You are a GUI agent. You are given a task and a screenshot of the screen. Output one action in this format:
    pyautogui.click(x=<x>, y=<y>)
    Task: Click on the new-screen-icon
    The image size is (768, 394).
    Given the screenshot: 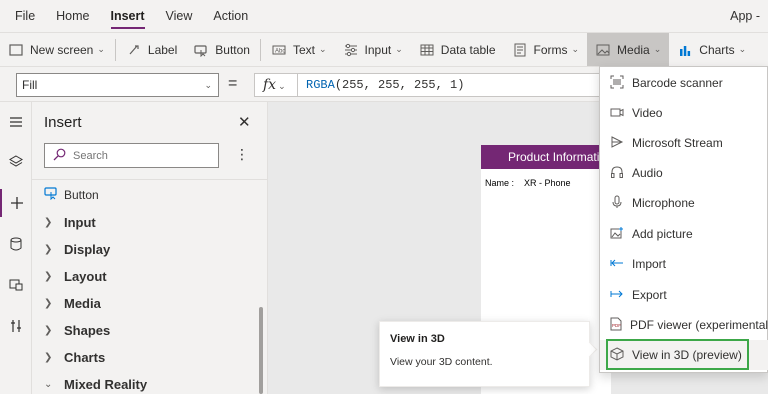 What is the action you would take?
    pyautogui.click(x=16, y=50)
    